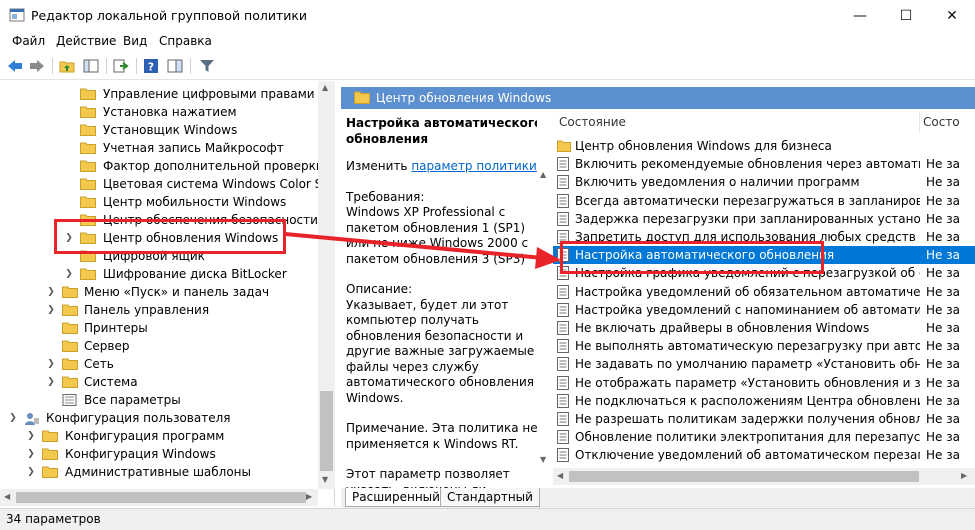 This screenshot has height=530, width=975. I want to click on menu-action: Действие, so click(86, 41).